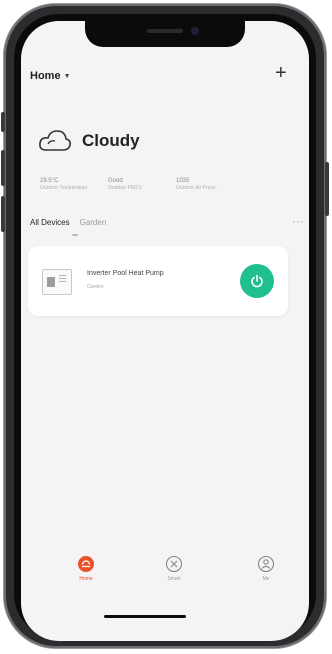  What do you see at coordinates (125, 273) in the screenshot?
I see `device-name: Inverter Pool Heat Pump` at bounding box center [125, 273].